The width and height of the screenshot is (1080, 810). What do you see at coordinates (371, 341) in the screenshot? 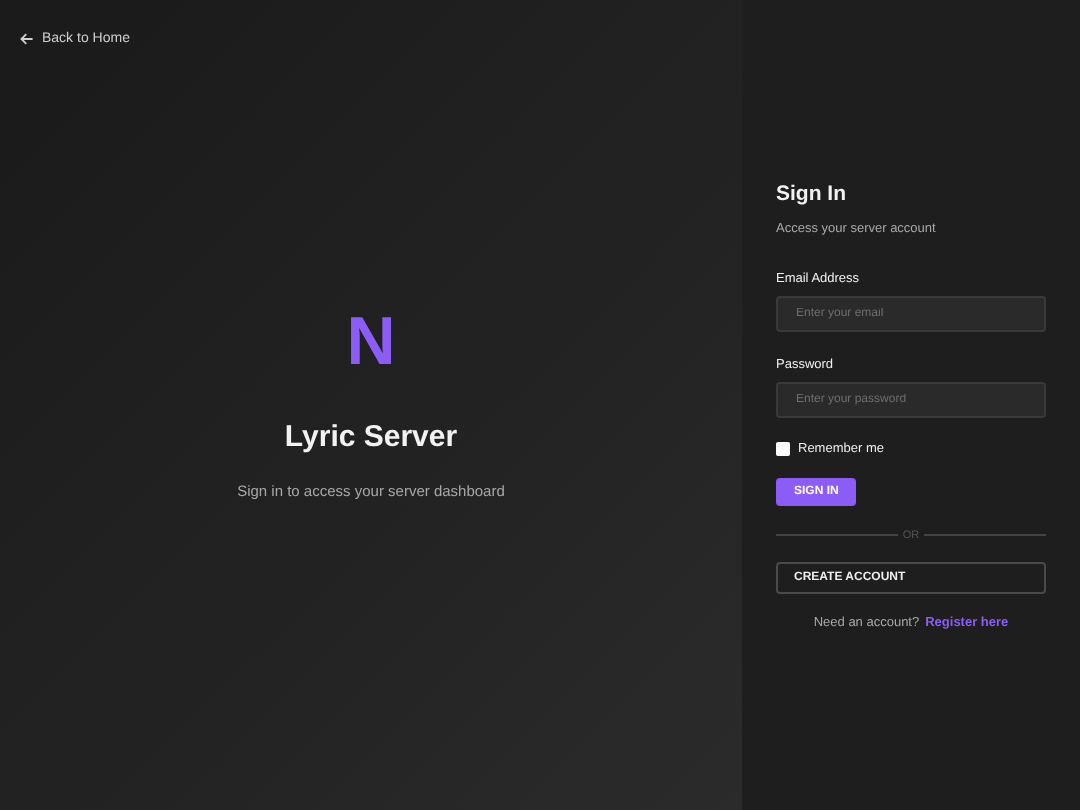
I see `logo-letter: N` at bounding box center [371, 341].